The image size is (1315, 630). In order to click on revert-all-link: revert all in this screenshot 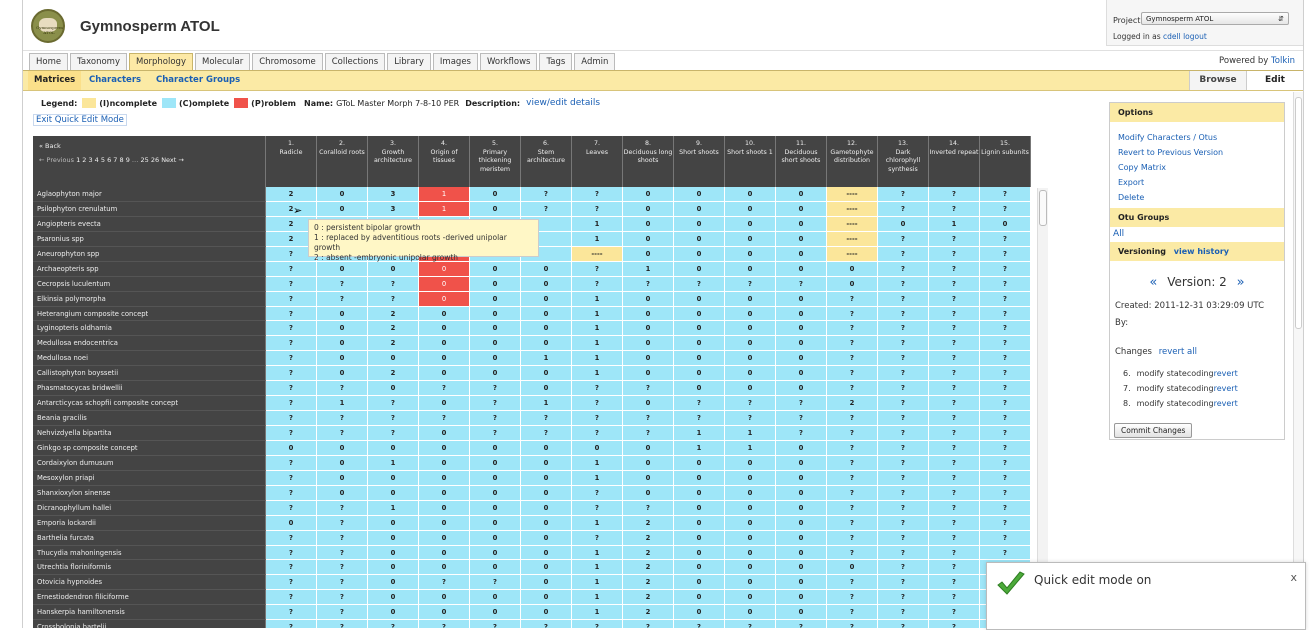, I will do `click(1178, 352)`.